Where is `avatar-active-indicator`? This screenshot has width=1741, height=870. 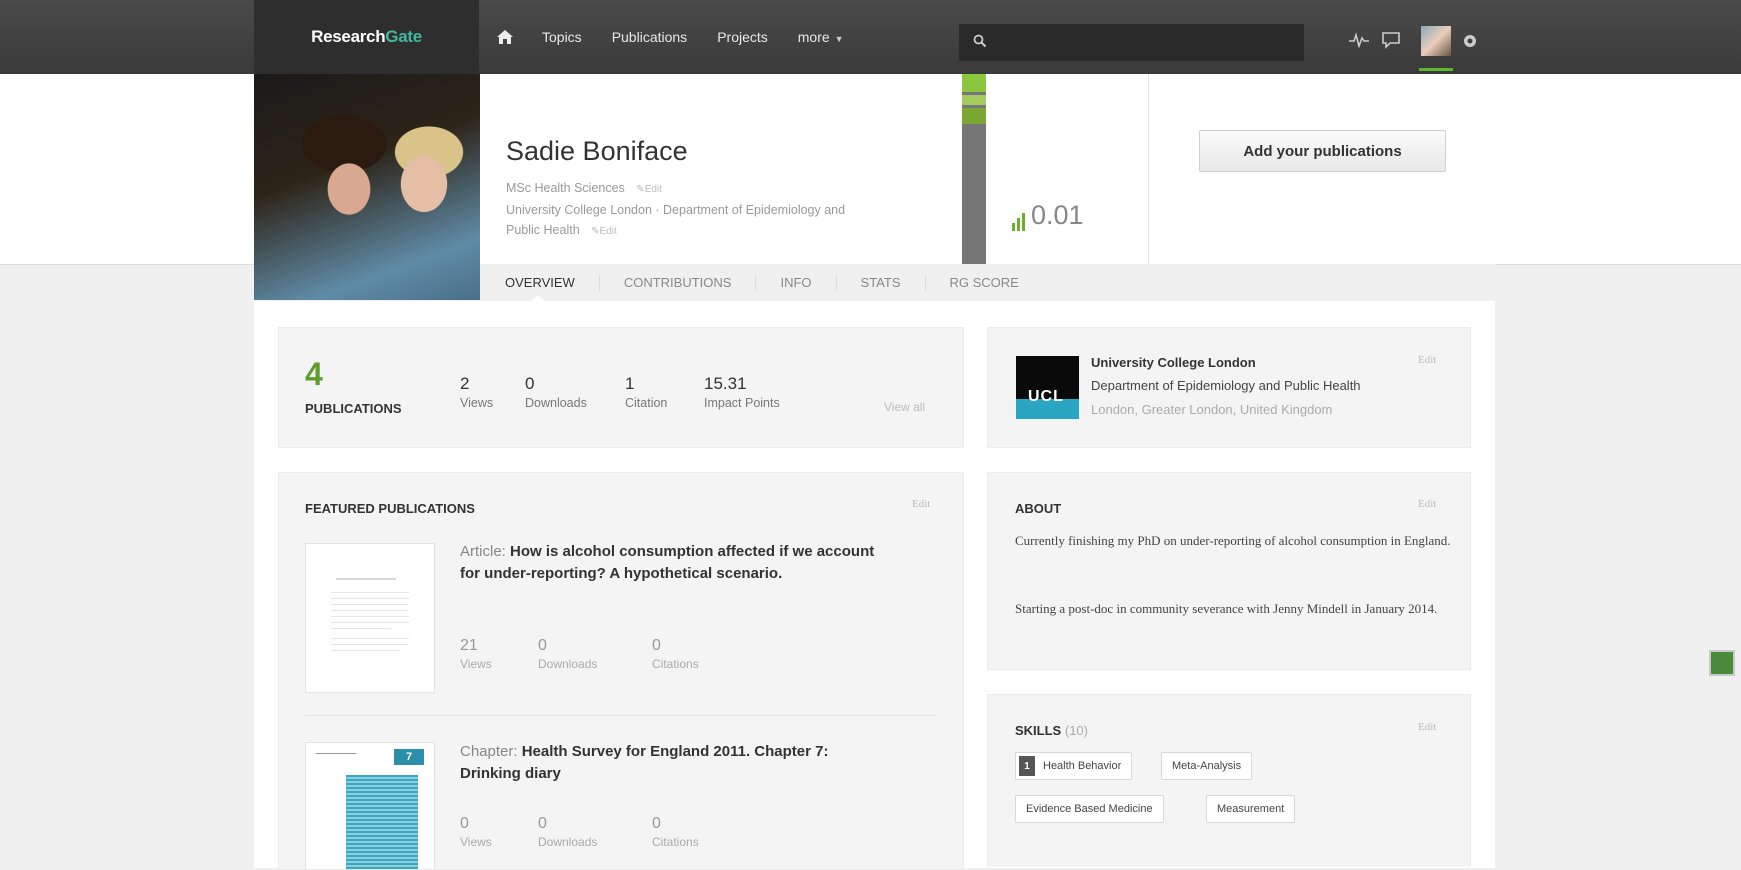 avatar-active-indicator is located at coordinates (1436, 69).